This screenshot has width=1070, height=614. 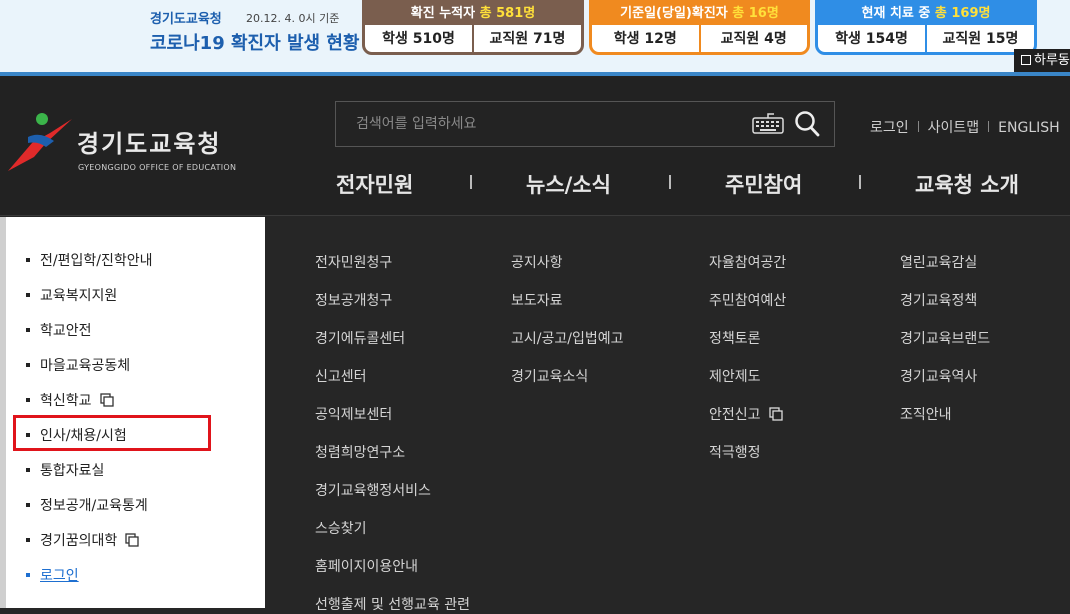 I want to click on left-menu-open-info: 정보공개/교육통계, so click(x=87, y=505).